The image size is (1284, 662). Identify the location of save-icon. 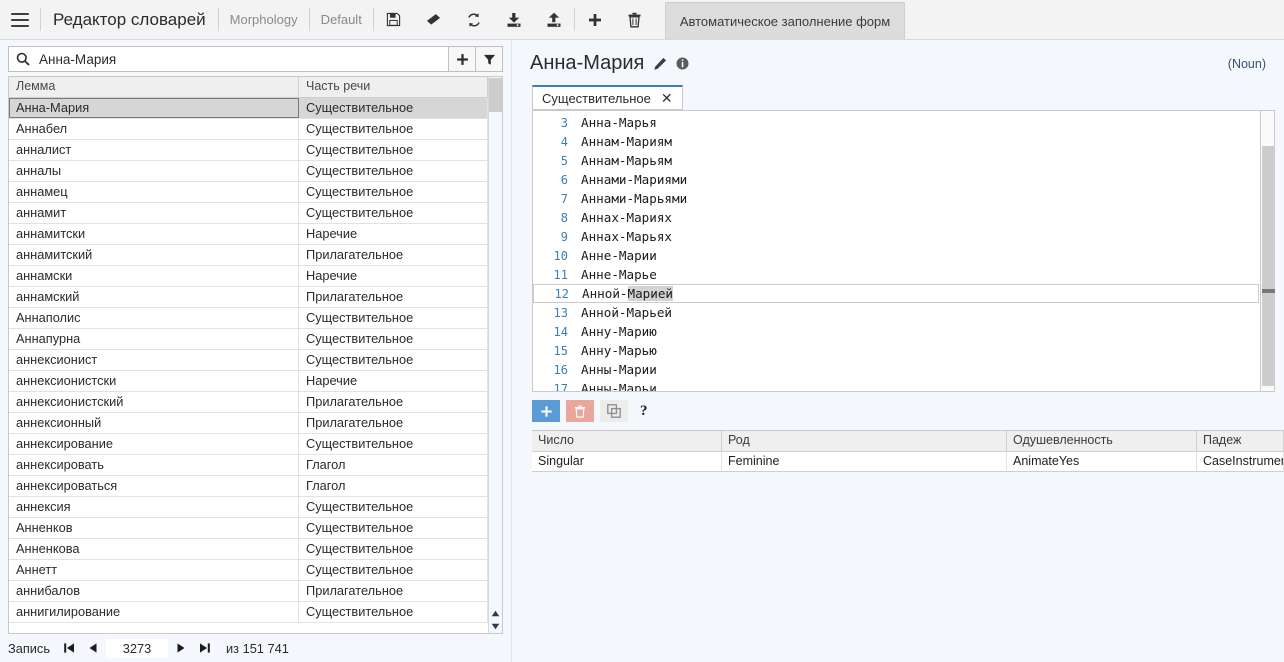
(394, 19).